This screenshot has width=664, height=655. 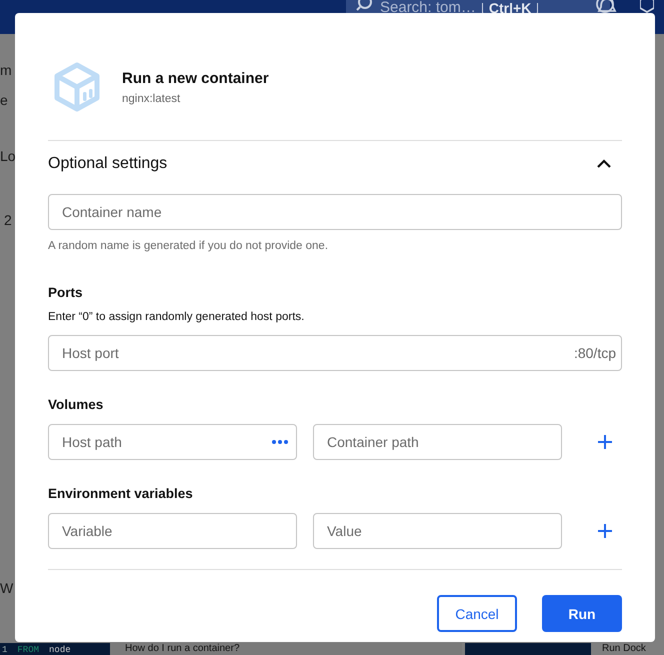 I want to click on background-text: m, so click(x=6, y=70).